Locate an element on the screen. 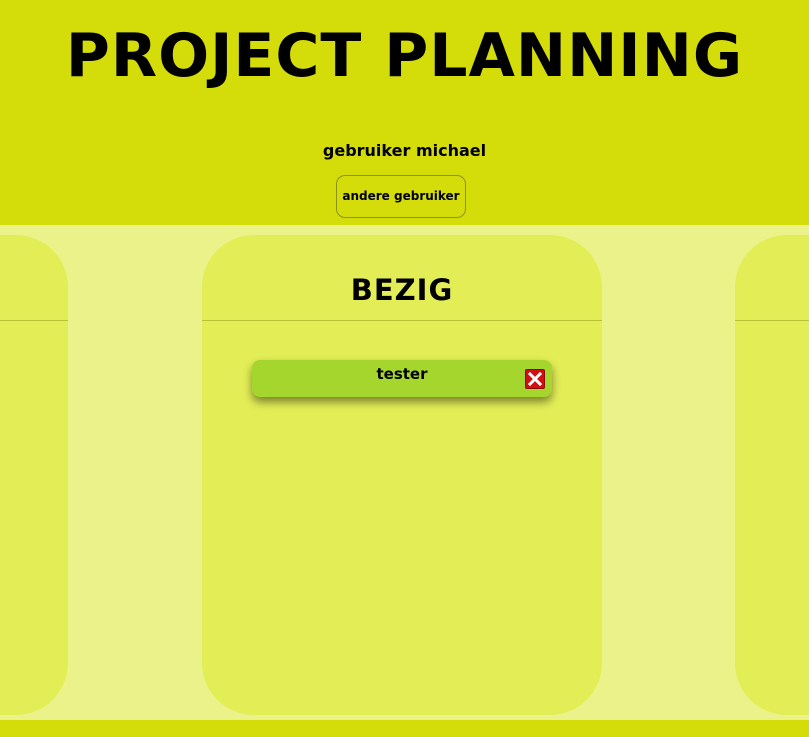  delete-task-button is located at coordinates (535, 379).